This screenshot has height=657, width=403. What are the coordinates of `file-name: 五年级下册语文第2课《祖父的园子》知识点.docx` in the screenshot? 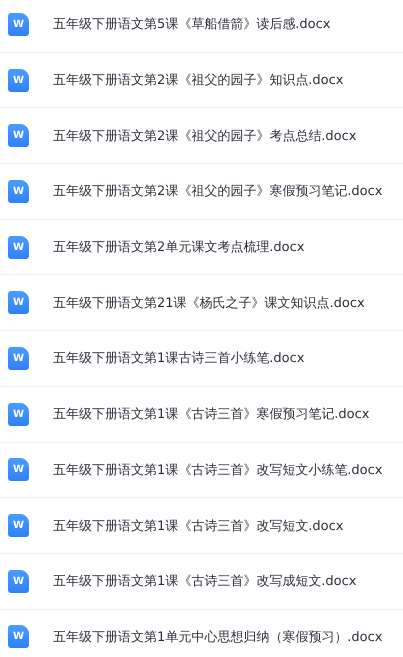 It's located at (198, 81).